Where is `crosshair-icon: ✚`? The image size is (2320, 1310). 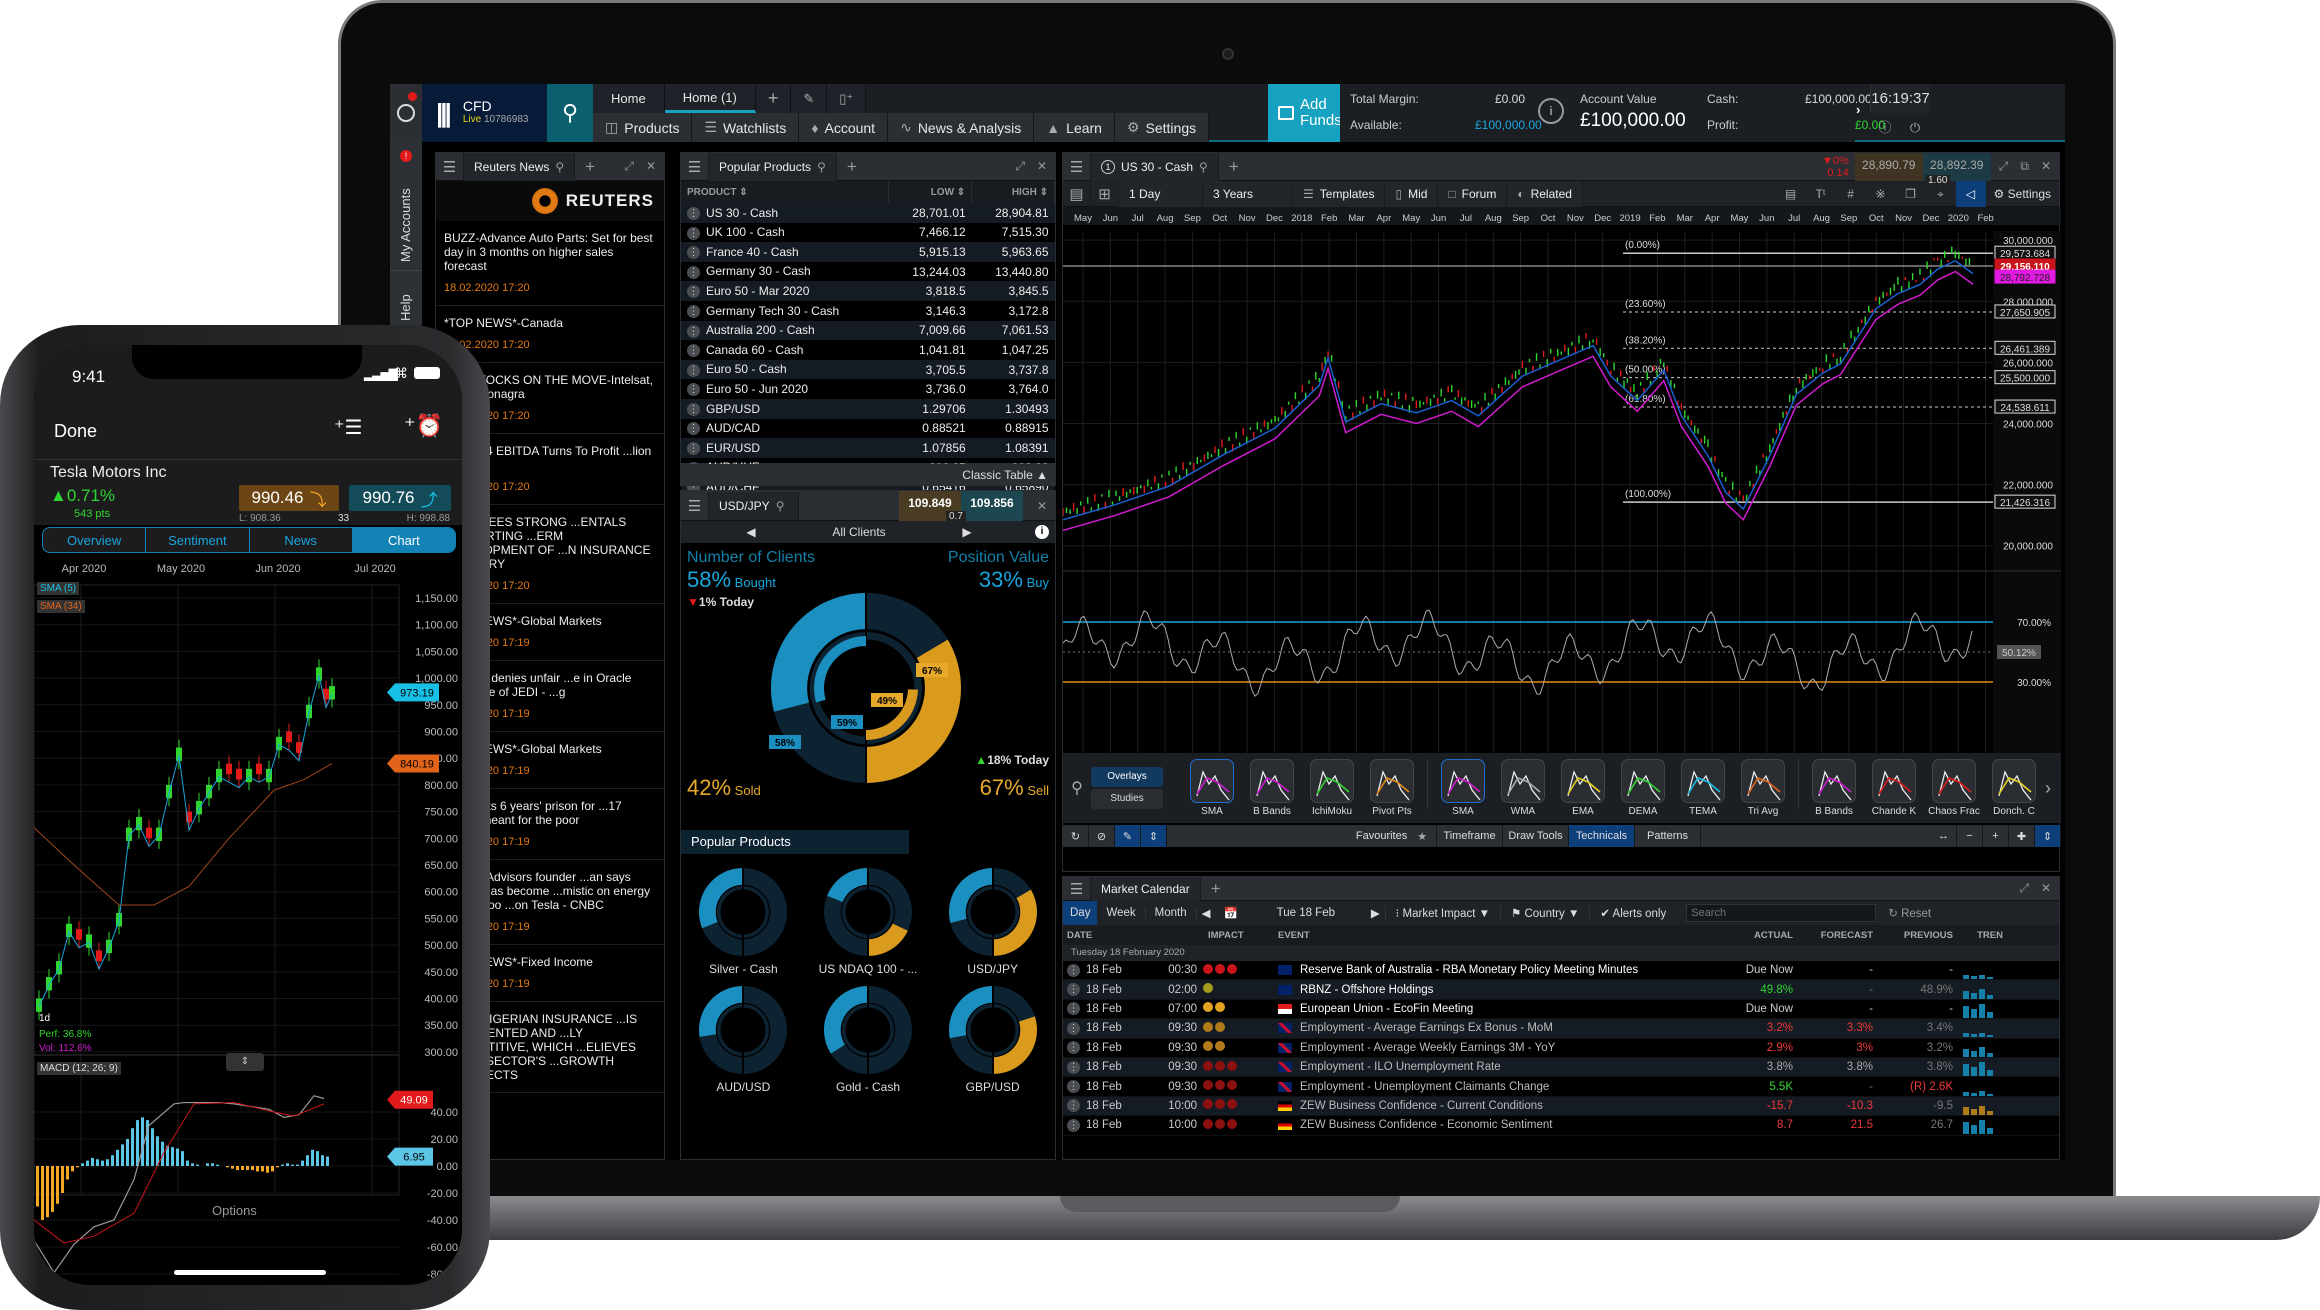
crosshair-icon: ✚ is located at coordinates (2022, 836).